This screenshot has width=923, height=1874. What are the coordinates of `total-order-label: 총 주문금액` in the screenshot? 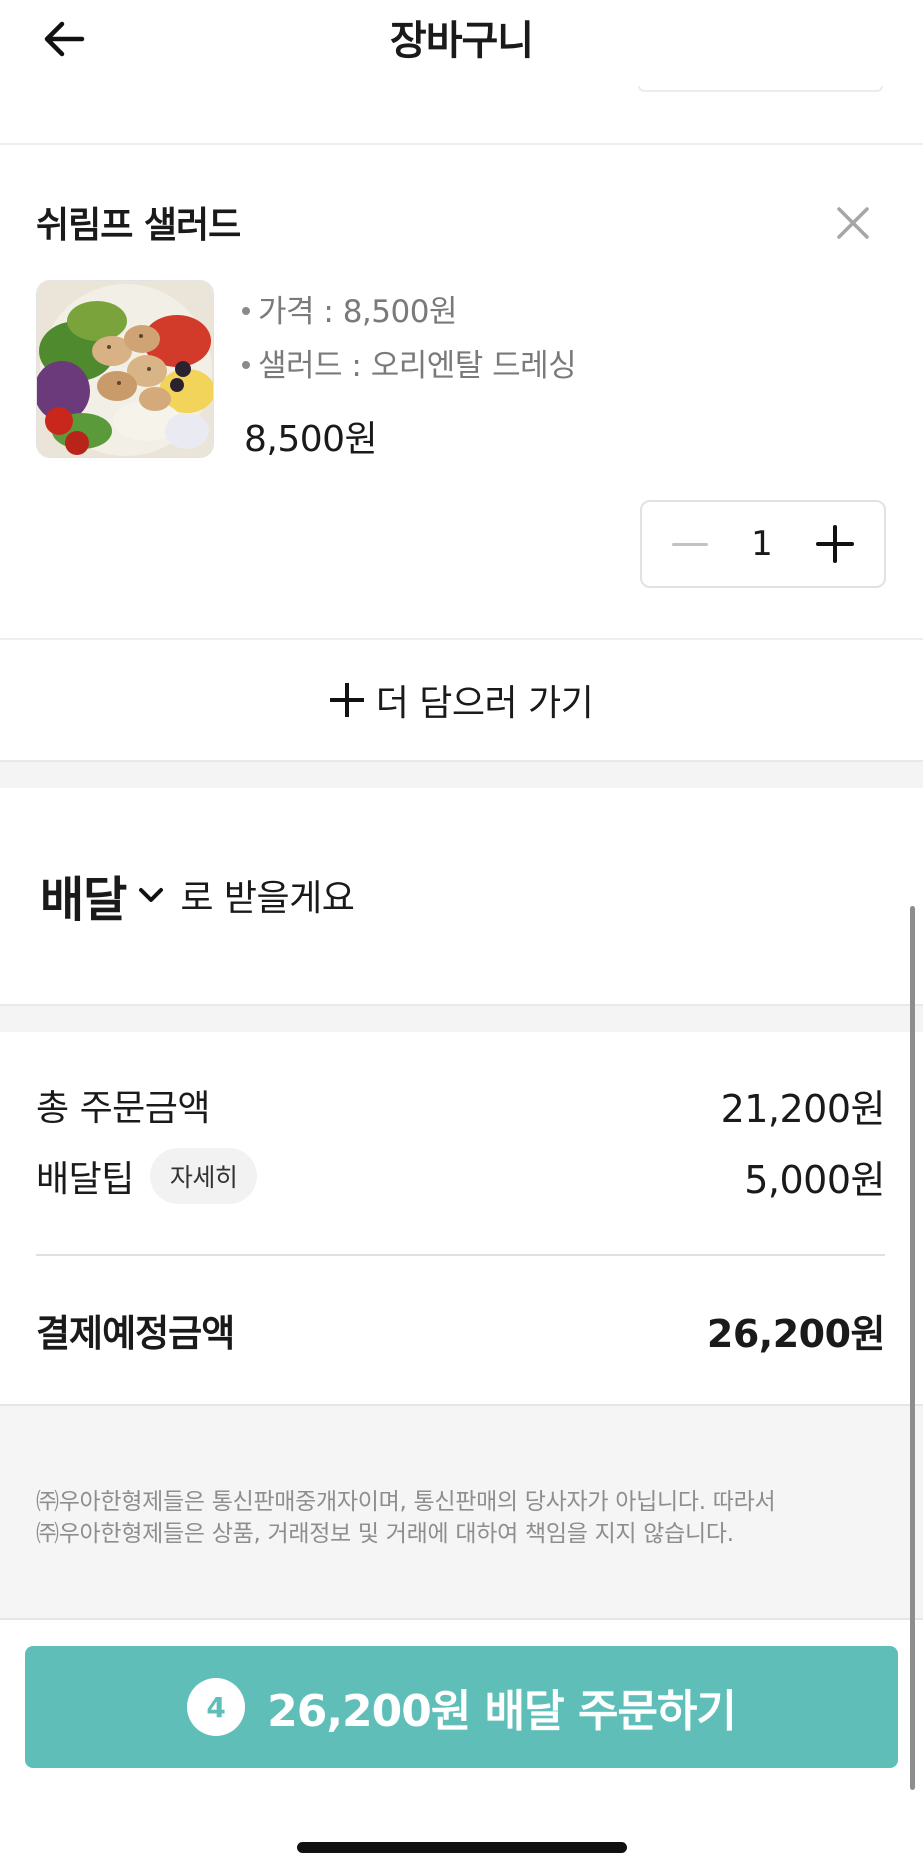 It's located at (123, 1108).